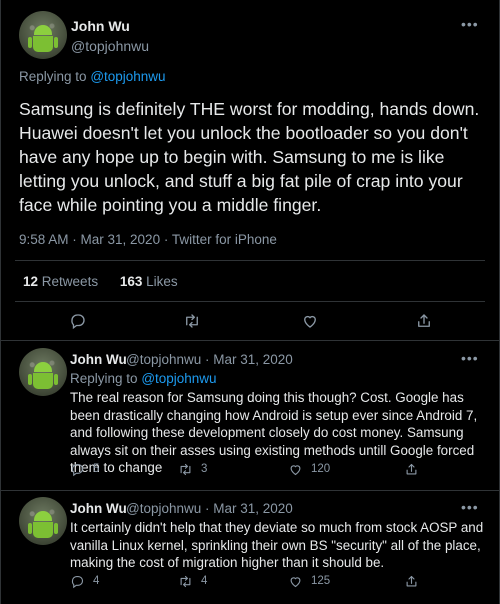  Describe the element at coordinates (96, 469) in the screenshot. I see `reply-count: 5` at that location.